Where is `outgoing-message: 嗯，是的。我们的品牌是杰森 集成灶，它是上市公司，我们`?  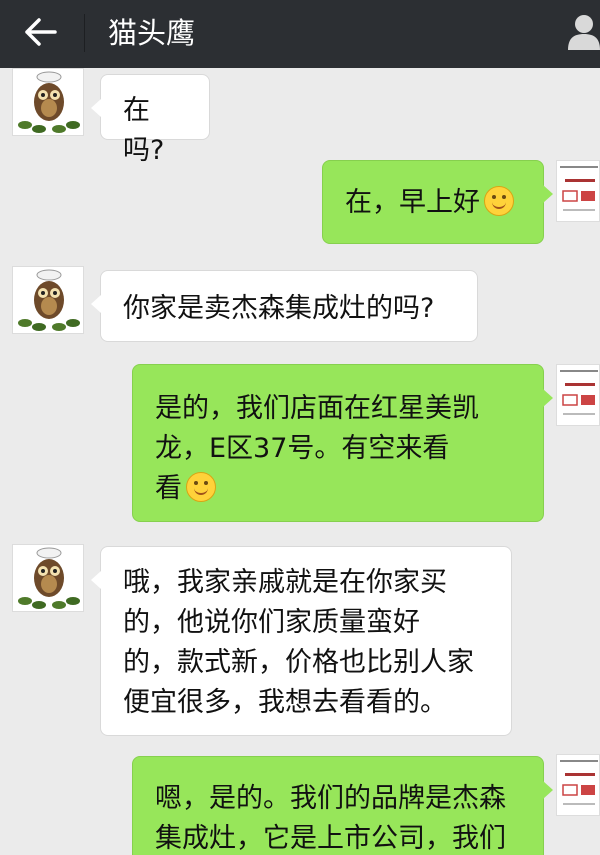 outgoing-message: 嗯，是的。我们的品牌是杰森 集成灶，它是上市公司，我们 is located at coordinates (342, 805).